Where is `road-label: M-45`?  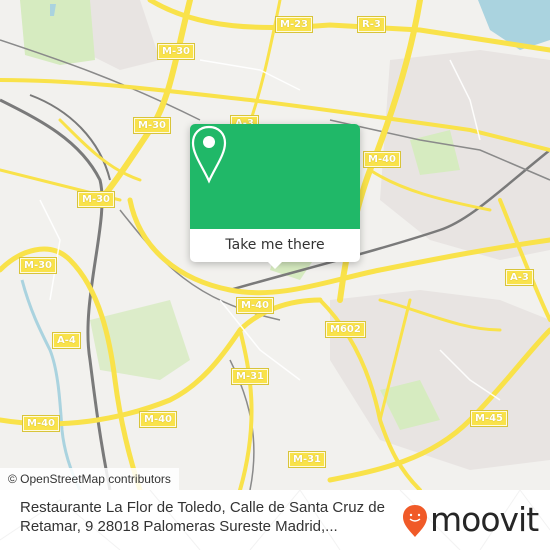
road-label: M-45 is located at coordinates (489, 418).